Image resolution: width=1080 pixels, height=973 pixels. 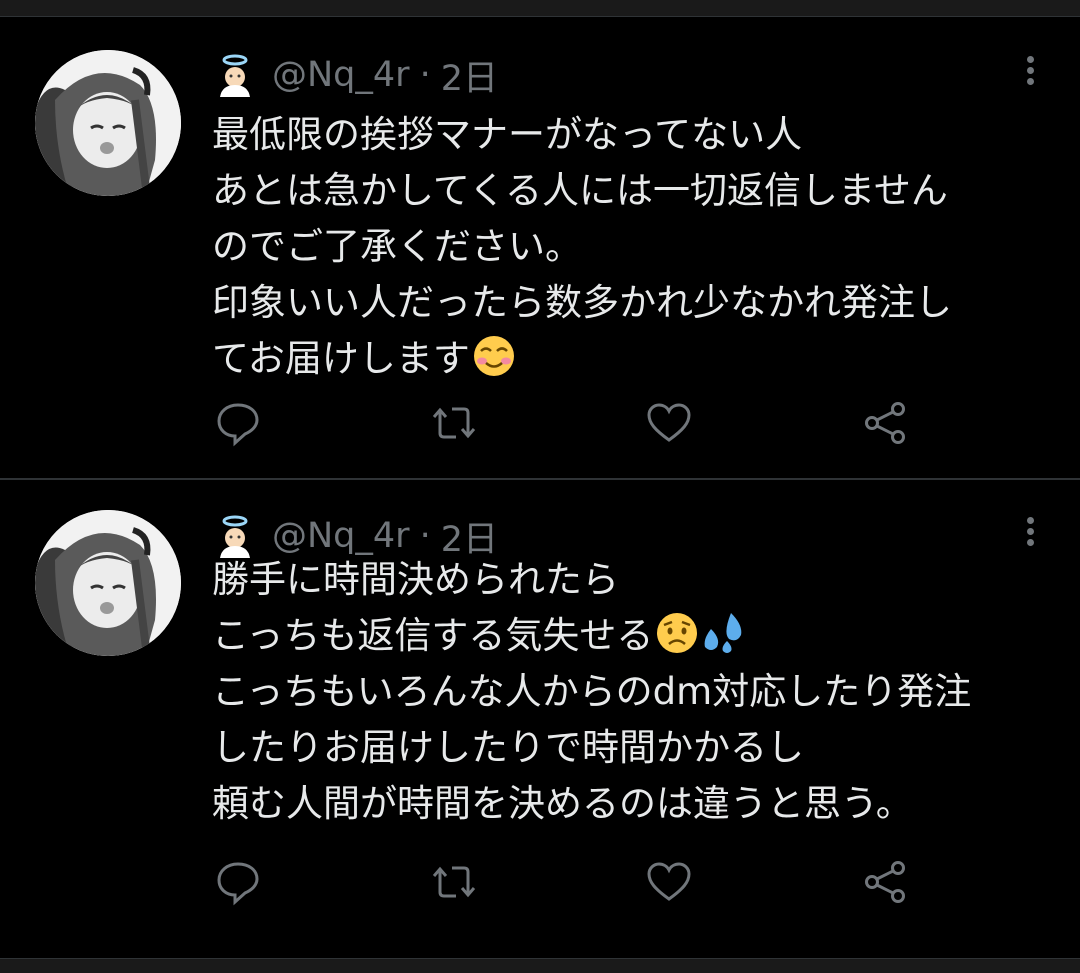 What do you see at coordinates (494, 356) in the screenshot?
I see `smiling-face-with-blush-icon` at bounding box center [494, 356].